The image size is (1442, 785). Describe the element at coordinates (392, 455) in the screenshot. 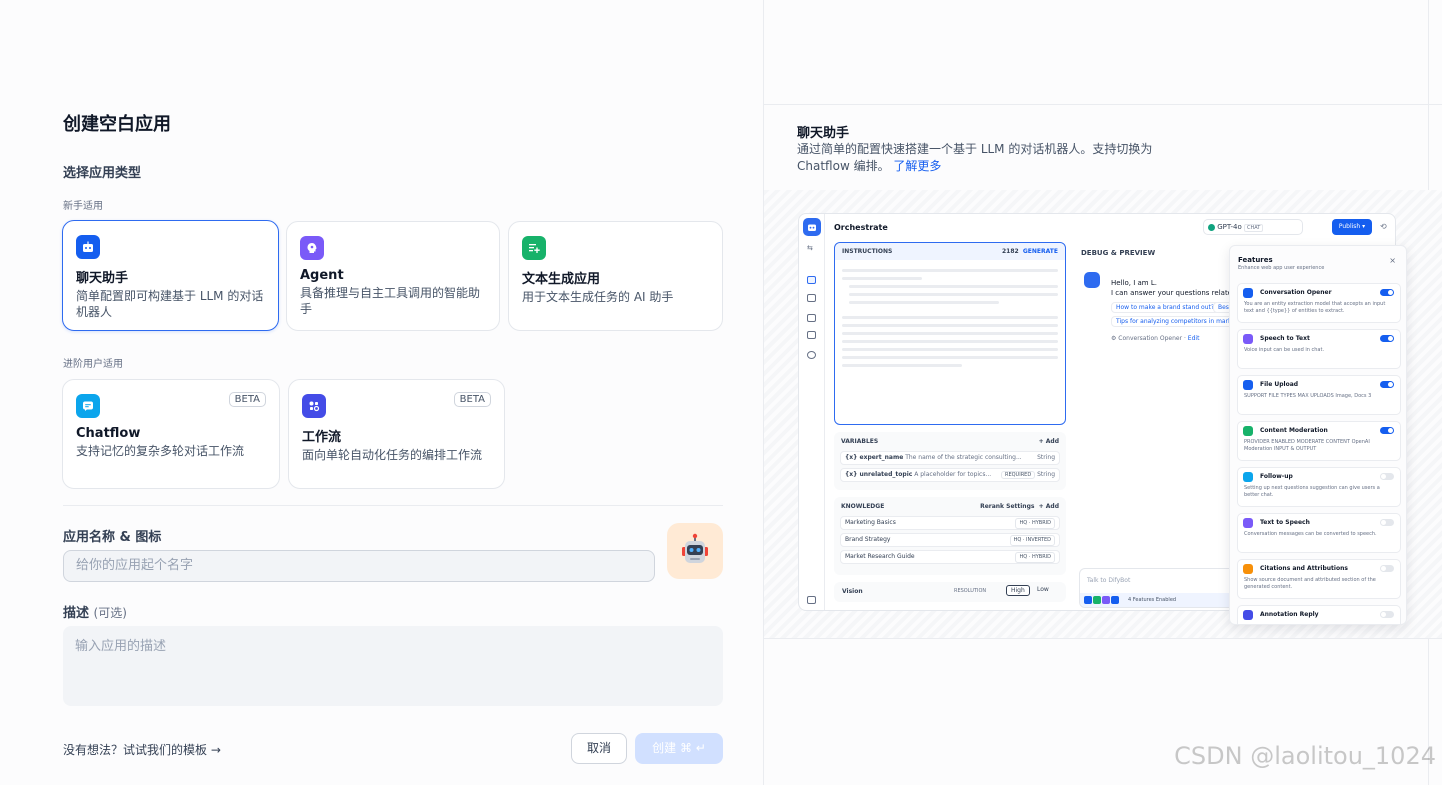

I see `app-type-desc: 面向单轮自动化任务的编排工作流` at that location.